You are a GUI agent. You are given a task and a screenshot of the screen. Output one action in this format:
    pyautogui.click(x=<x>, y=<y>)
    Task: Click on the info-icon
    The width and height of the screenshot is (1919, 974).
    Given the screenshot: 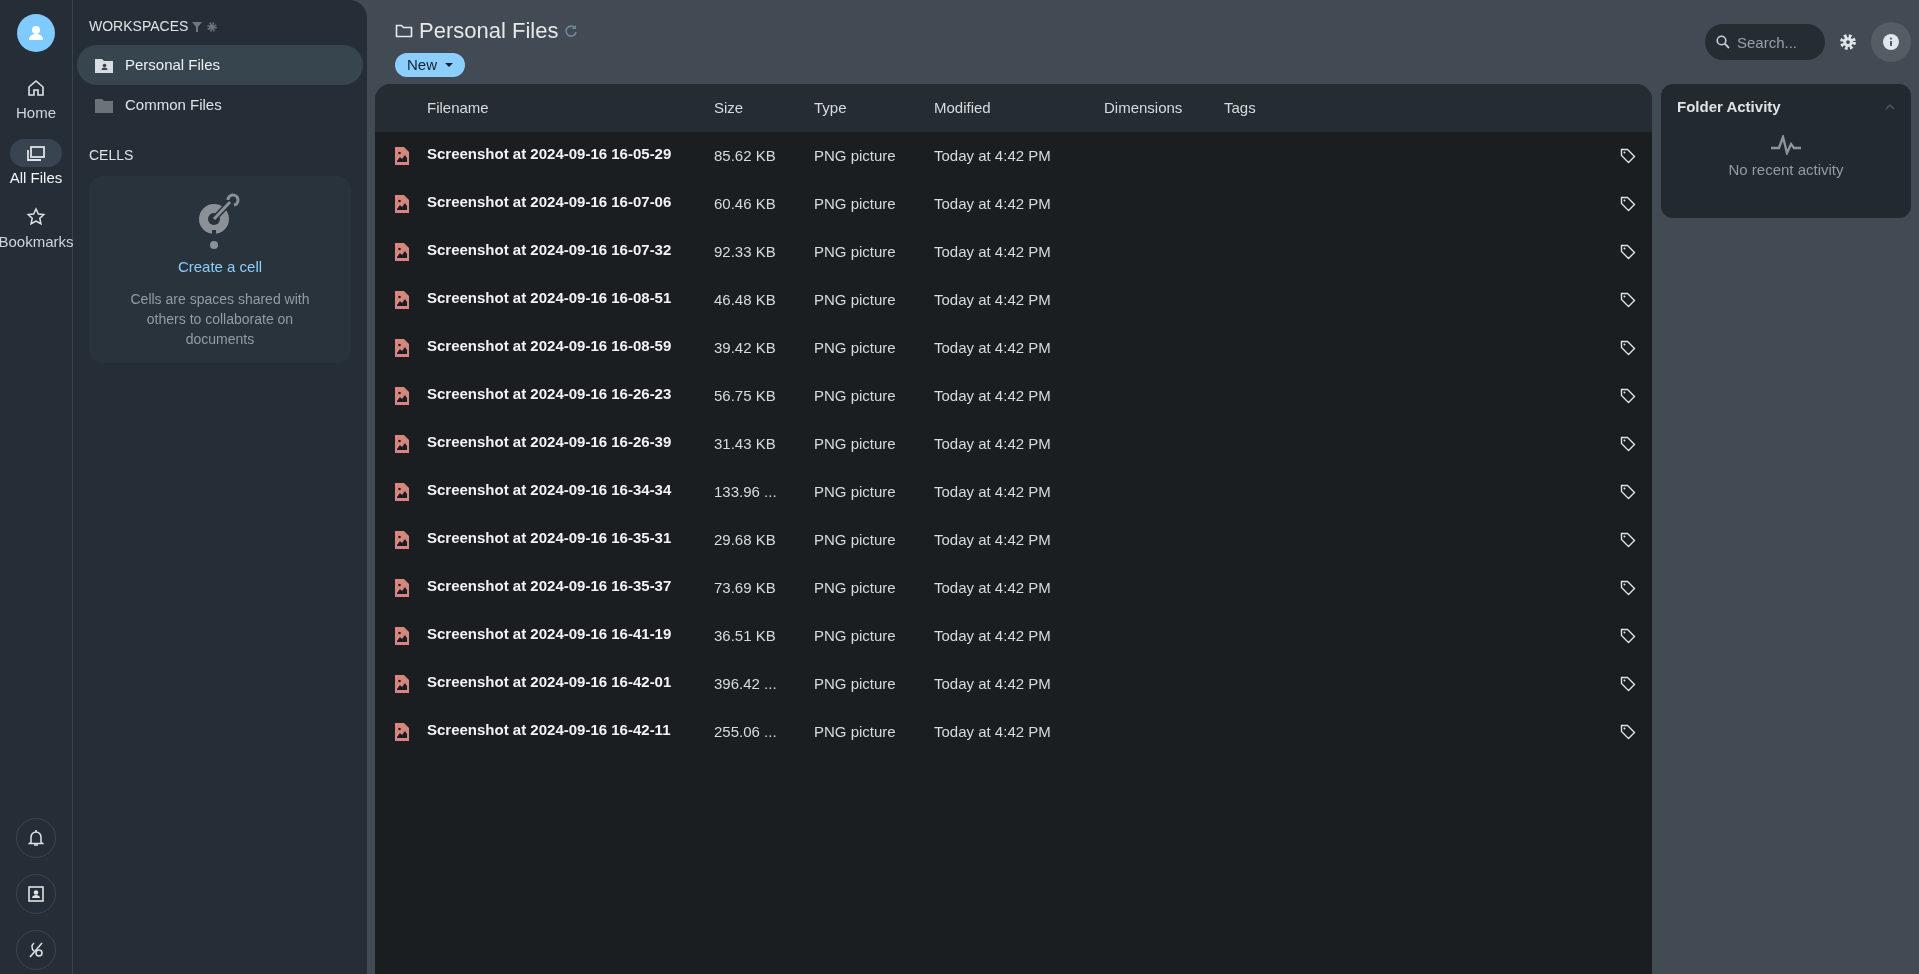 What is the action you would take?
    pyautogui.click(x=1891, y=42)
    